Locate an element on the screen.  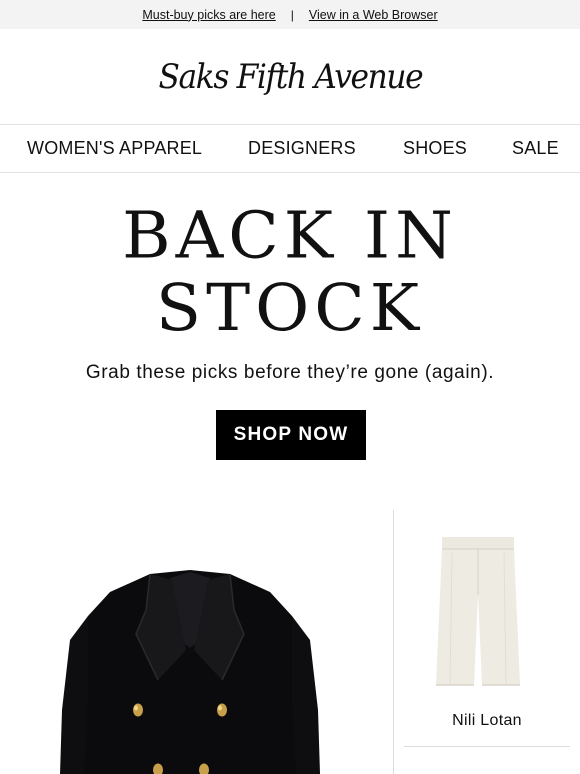
saks-logo: Saks Fifth Avenue is located at coordinates (290, 77).